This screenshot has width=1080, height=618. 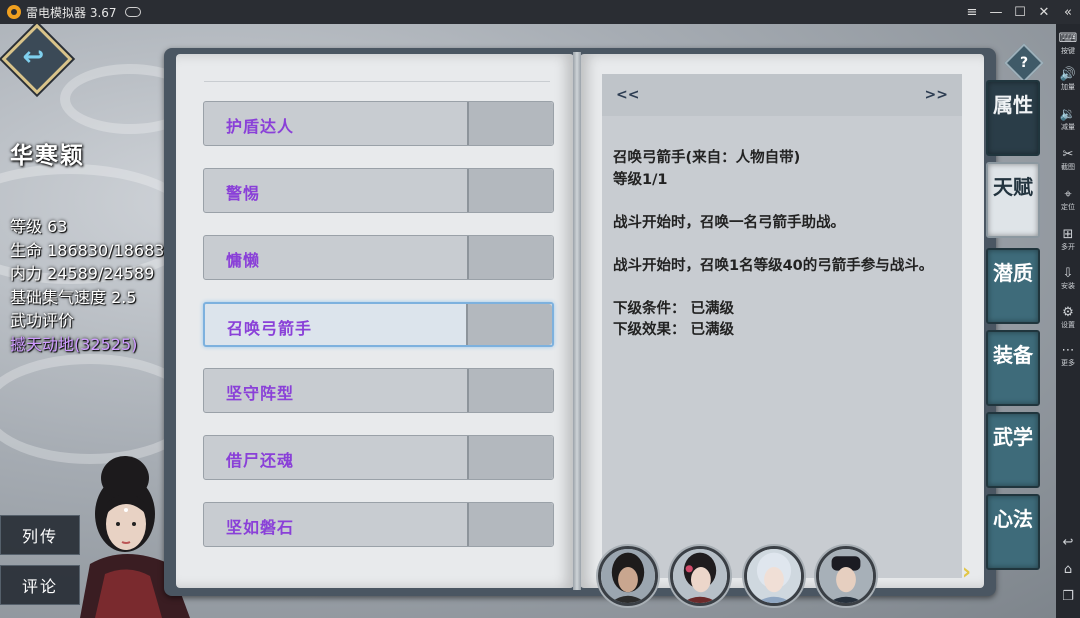 What do you see at coordinates (260, 393) in the screenshot?
I see `talent-name: 坚守阵型` at bounding box center [260, 393].